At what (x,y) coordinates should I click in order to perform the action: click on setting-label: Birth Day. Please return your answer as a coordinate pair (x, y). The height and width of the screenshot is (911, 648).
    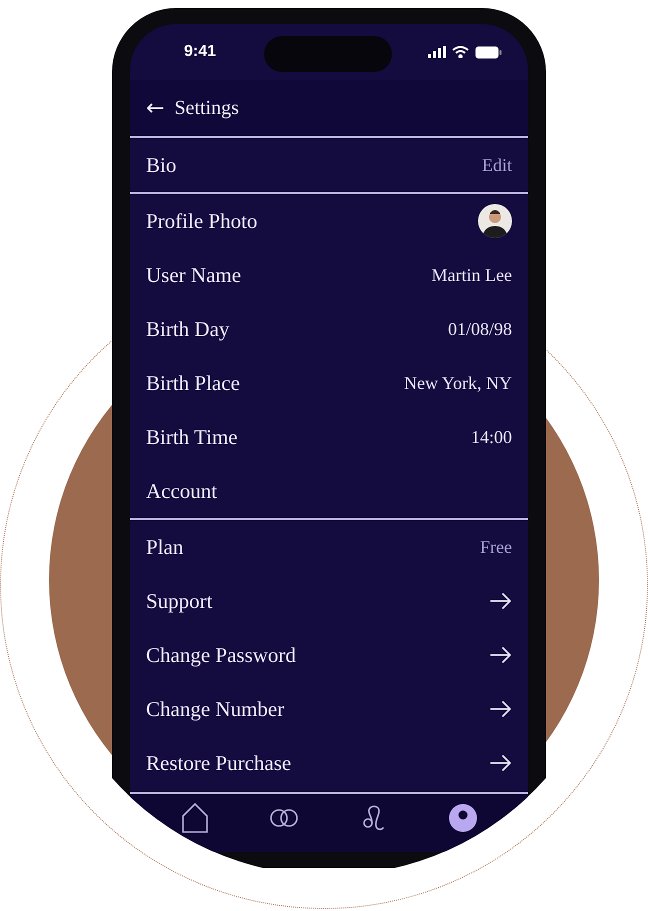
    Looking at the image, I should click on (188, 329).